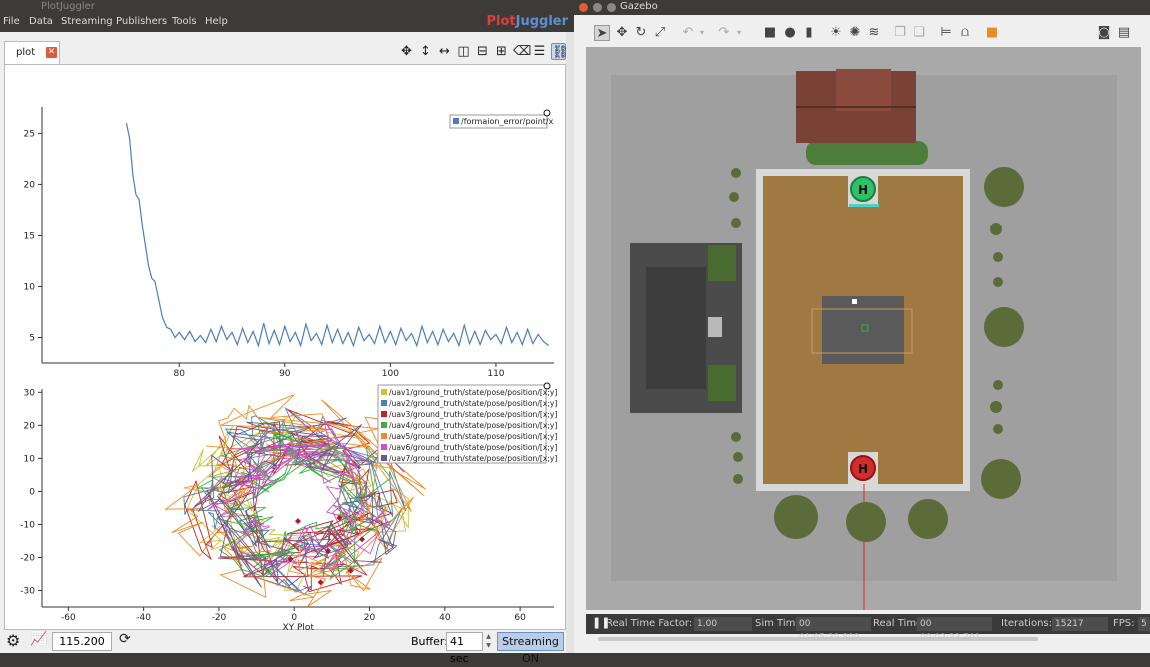 This screenshot has height=667, width=1150. I want to click on y-tick-label: 10, so click(30, 459).